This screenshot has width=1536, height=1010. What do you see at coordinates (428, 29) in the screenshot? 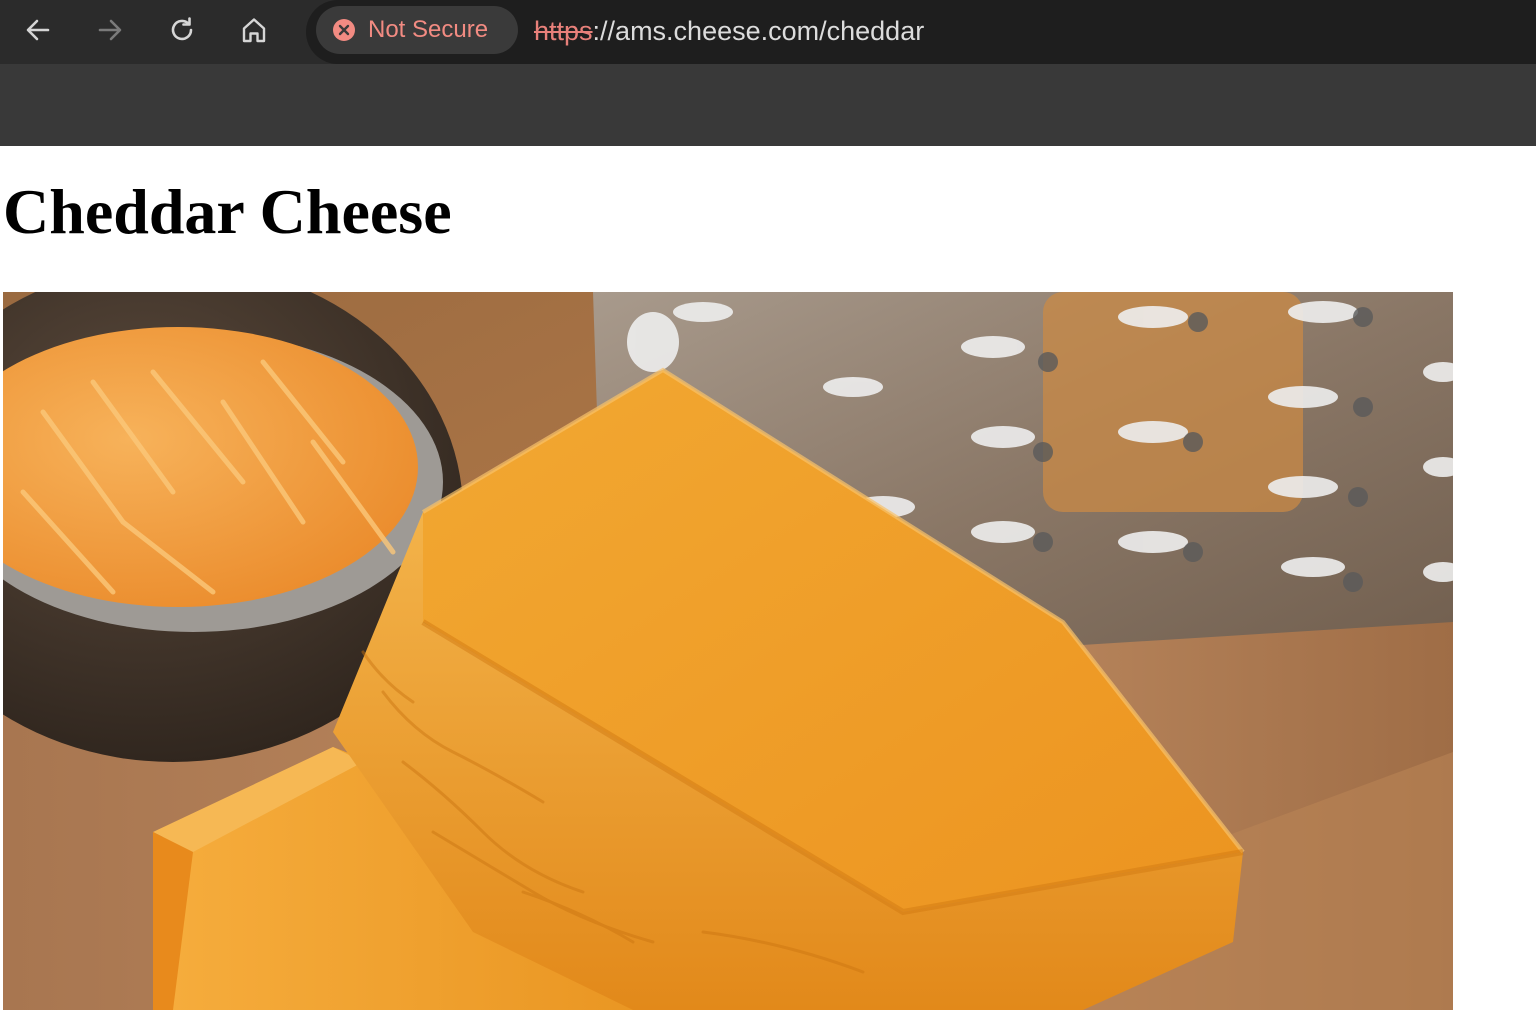
I see `security-label: Not Secure` at bounding box center [428, 29].